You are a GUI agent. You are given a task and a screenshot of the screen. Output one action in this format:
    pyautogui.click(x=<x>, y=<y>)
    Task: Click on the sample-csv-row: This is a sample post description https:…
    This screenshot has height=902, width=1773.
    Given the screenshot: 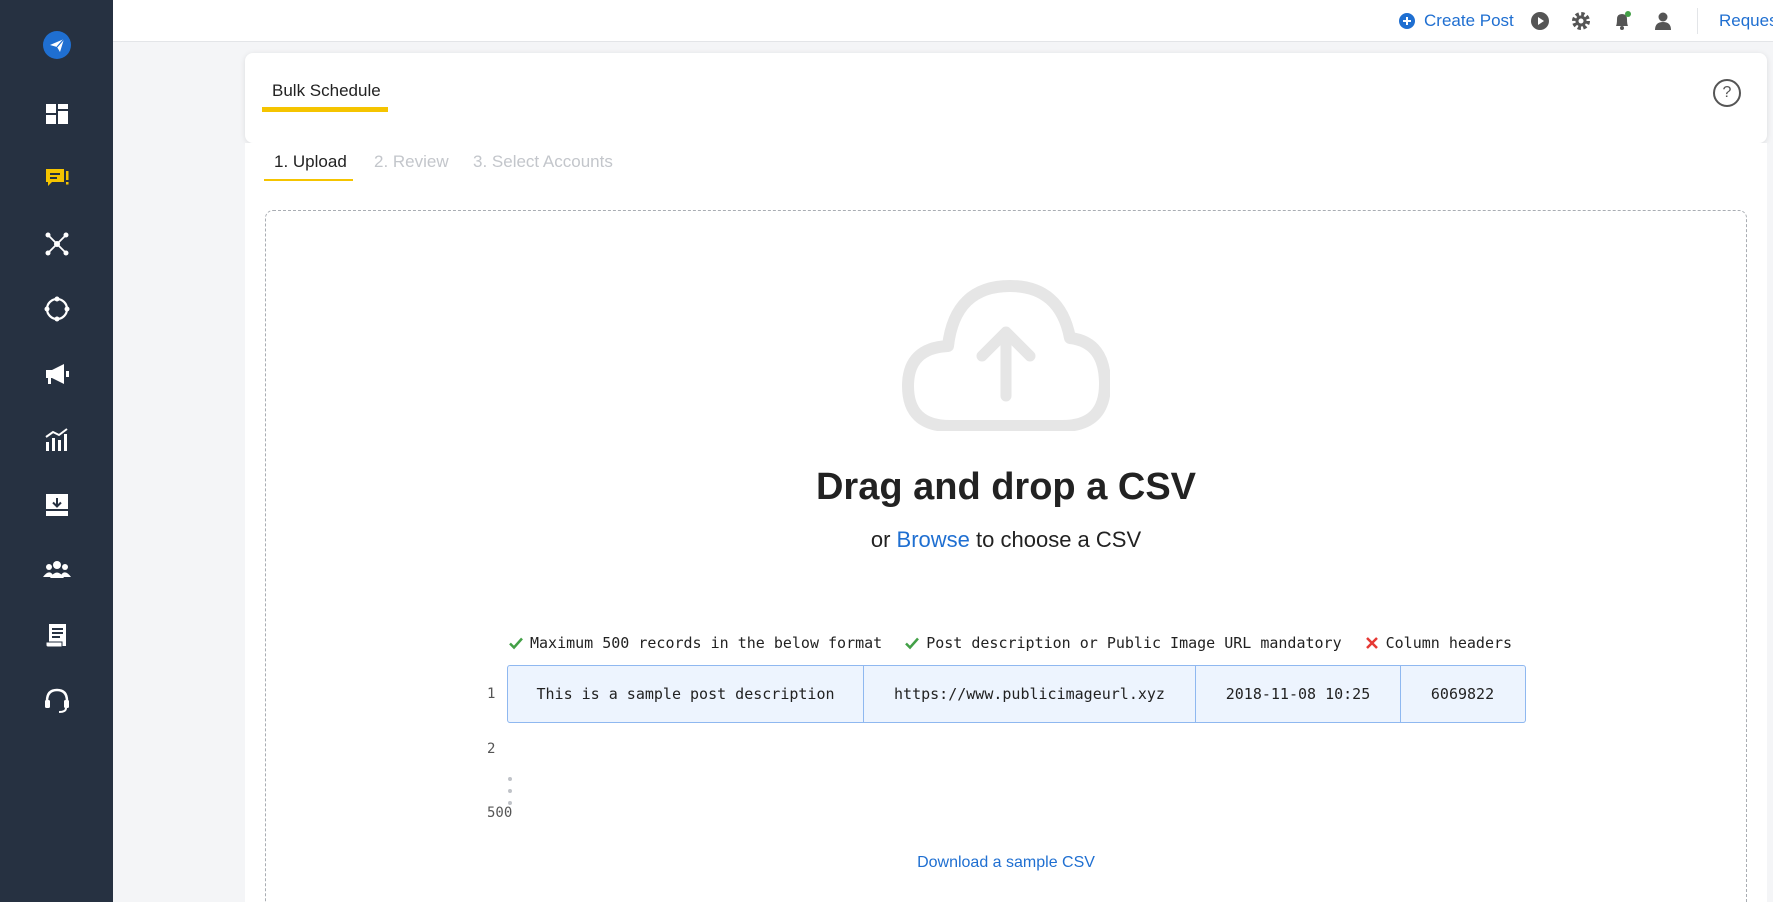 What is the action you would take?
    pyautogui.click(x=1016, y=694)
    